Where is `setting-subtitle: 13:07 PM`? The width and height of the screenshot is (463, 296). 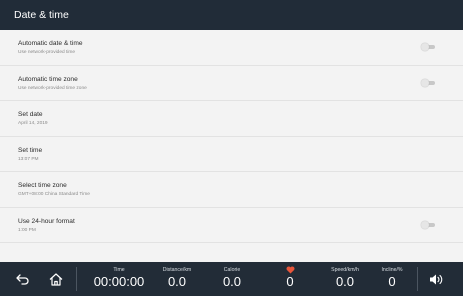
setting-subtitle: 13:07 PM is located at coordinates (28, 159).